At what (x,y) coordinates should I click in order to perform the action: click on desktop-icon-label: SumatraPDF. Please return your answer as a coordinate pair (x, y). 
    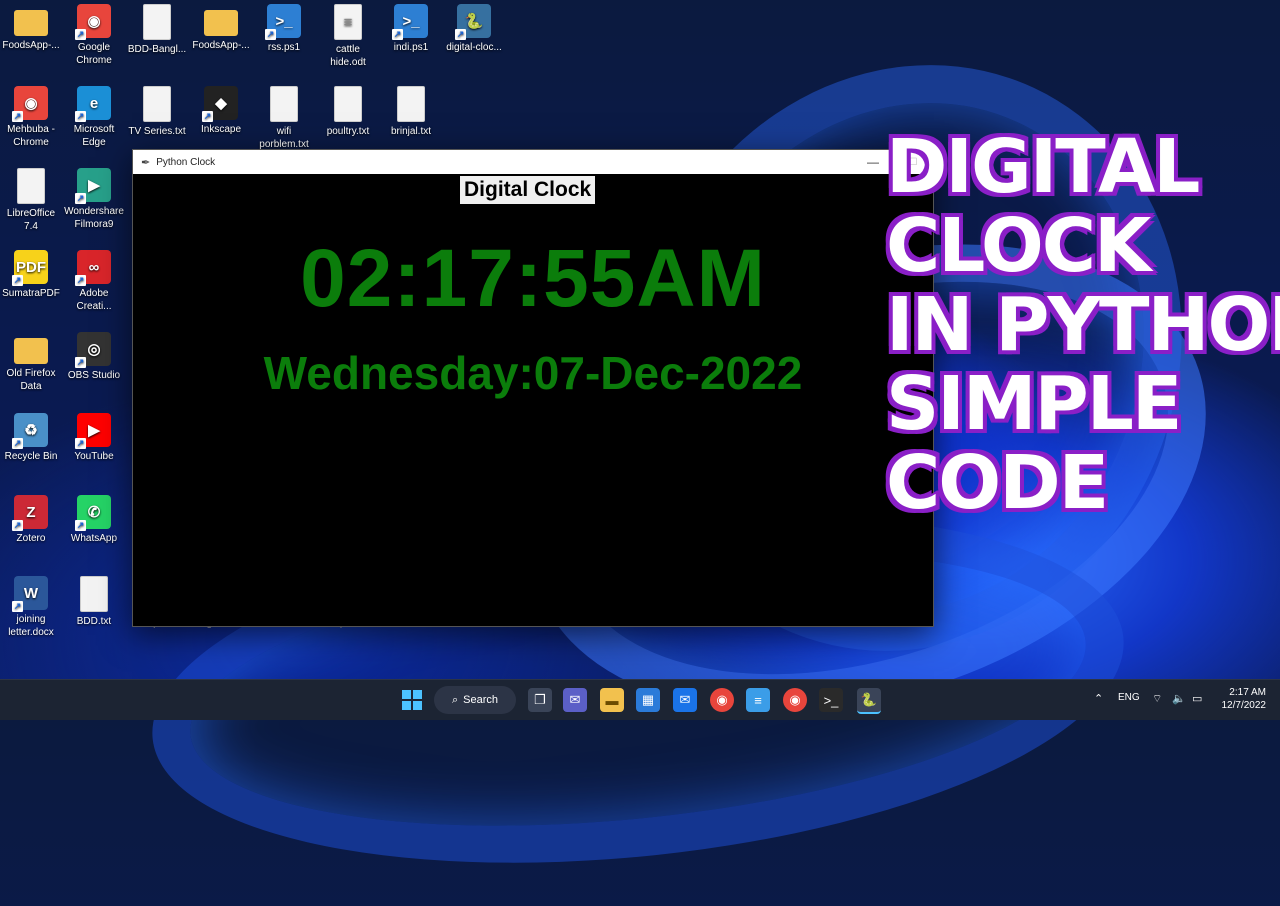
    Looking at the image, I should click on (31, 293).